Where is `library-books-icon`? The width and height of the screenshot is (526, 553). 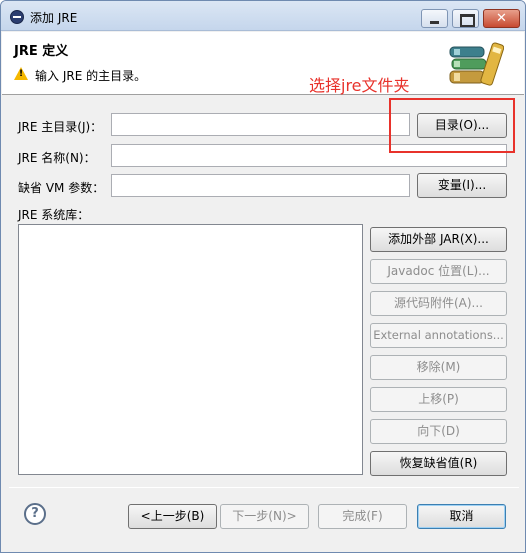
library-books-icon is located at coordinates (476, 64).